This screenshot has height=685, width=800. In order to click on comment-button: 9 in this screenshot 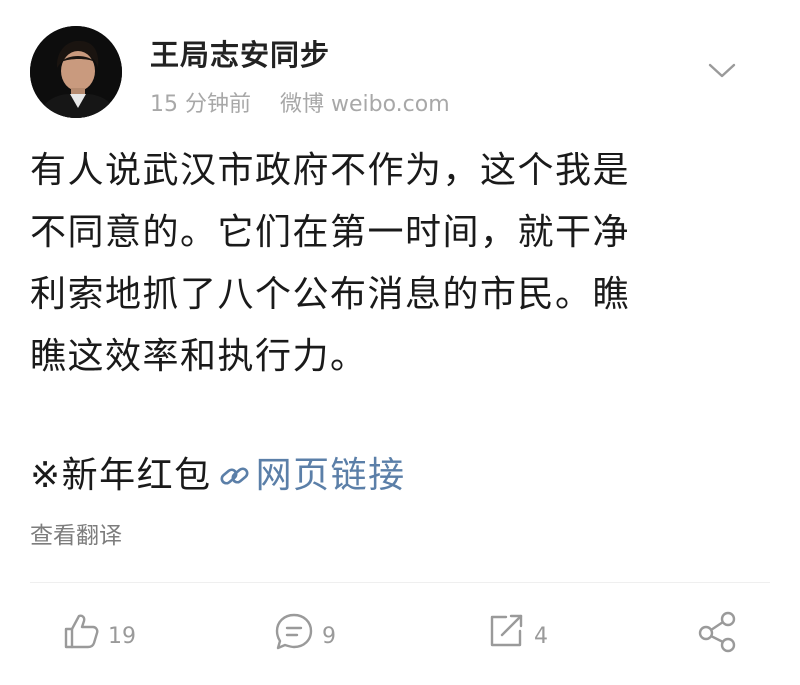, I will do `click(304, 631)`.